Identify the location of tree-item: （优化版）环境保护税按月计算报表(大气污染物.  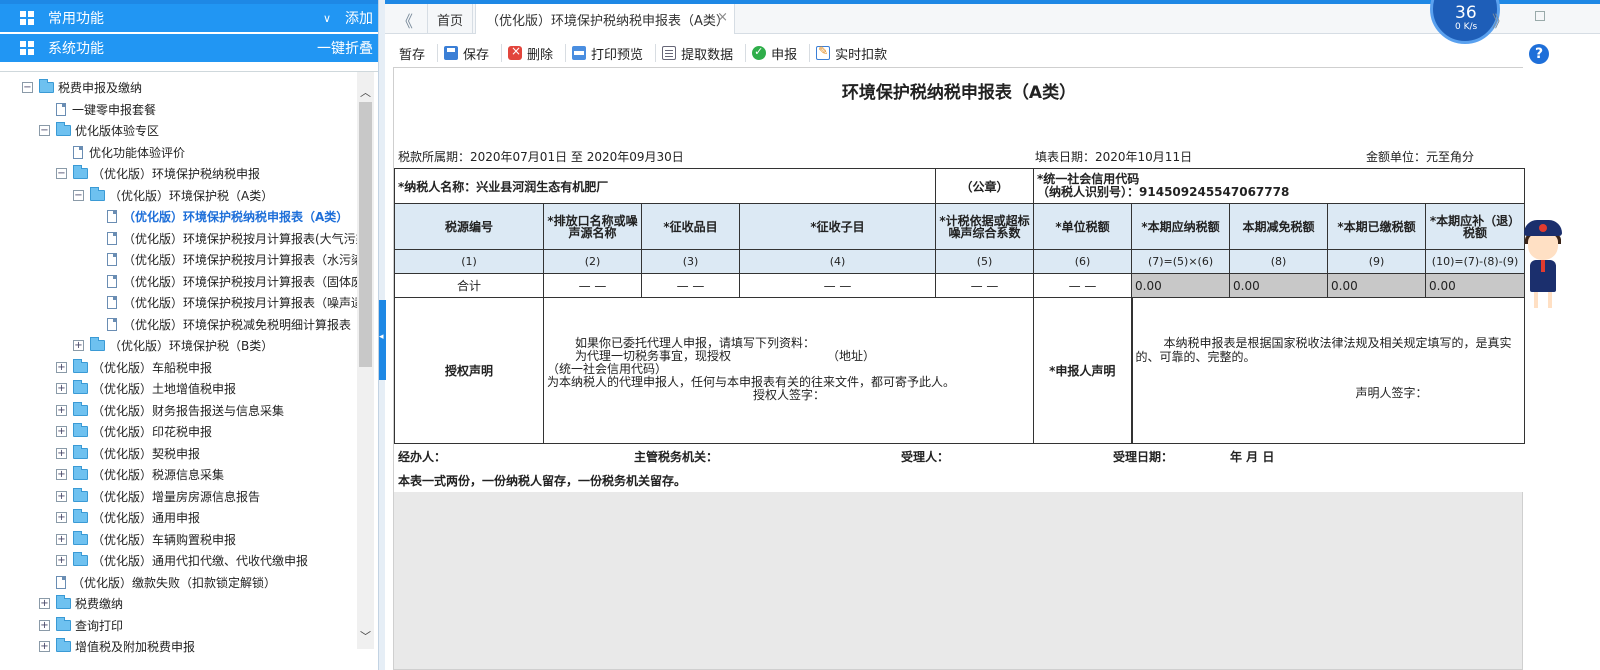
(236, 238).